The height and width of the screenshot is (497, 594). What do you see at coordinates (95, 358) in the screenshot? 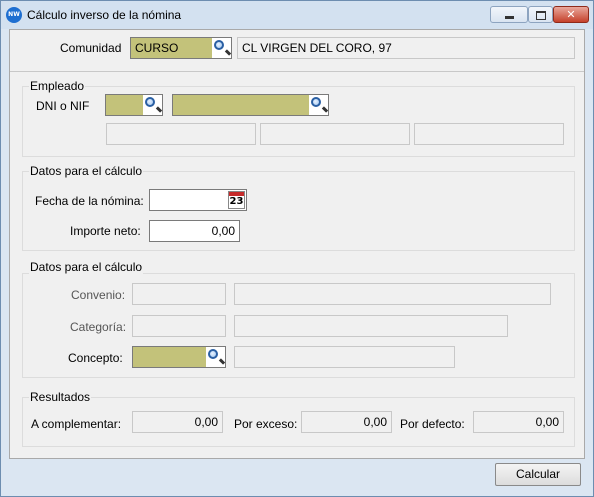
I see `concepto-label: Concepto:` at bounding box center [95, 358].